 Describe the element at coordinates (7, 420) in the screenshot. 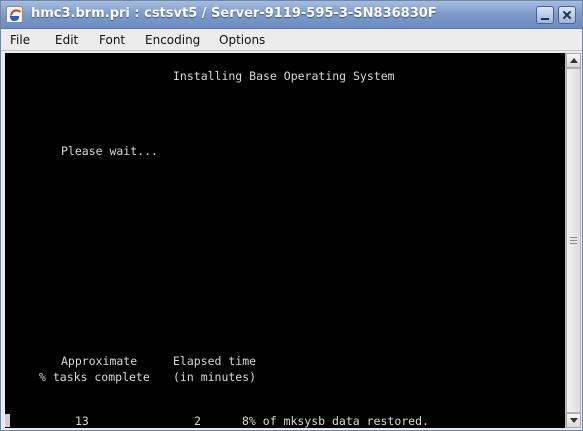

I see `terminal-cursor` at that location.